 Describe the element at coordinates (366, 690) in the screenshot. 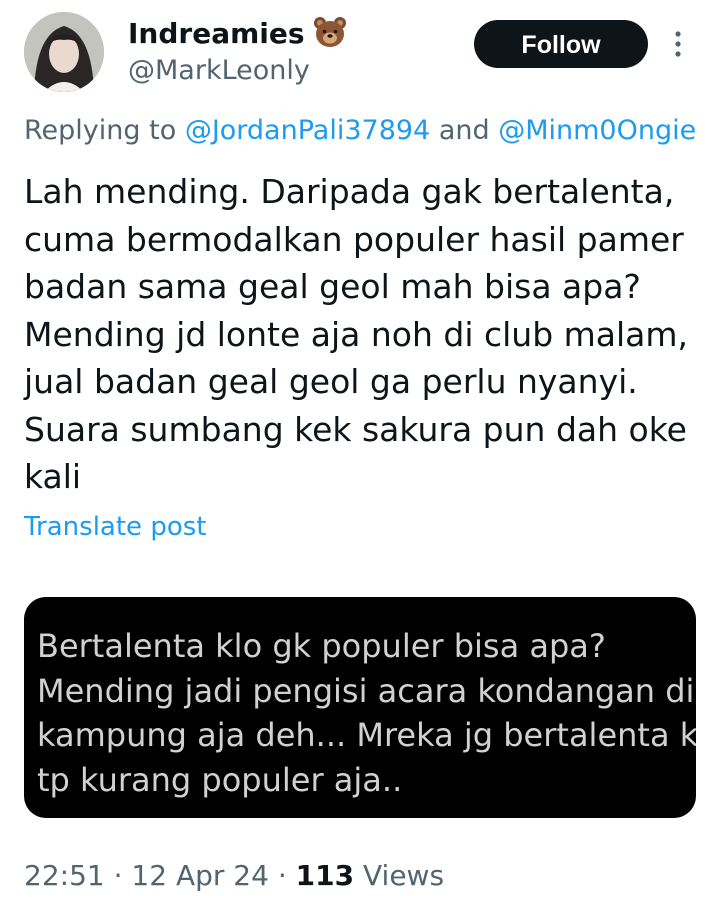

I see `image-text-line: Mending jadi pengisi acara kondangan di` at that location.